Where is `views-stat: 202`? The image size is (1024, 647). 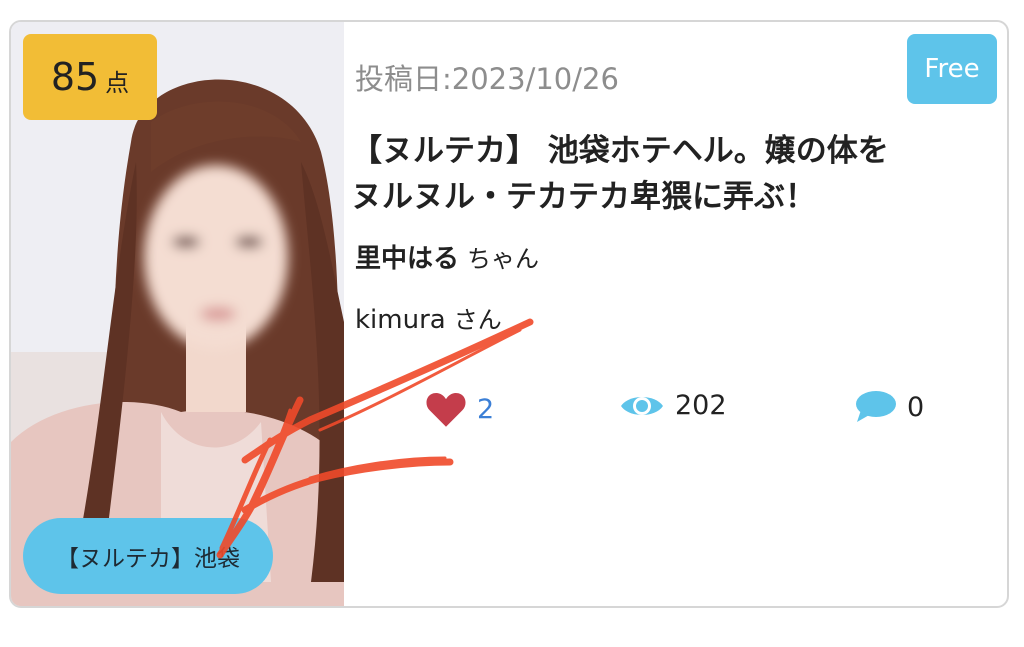
views-stat: 202 is located at coordinates (673, 405).